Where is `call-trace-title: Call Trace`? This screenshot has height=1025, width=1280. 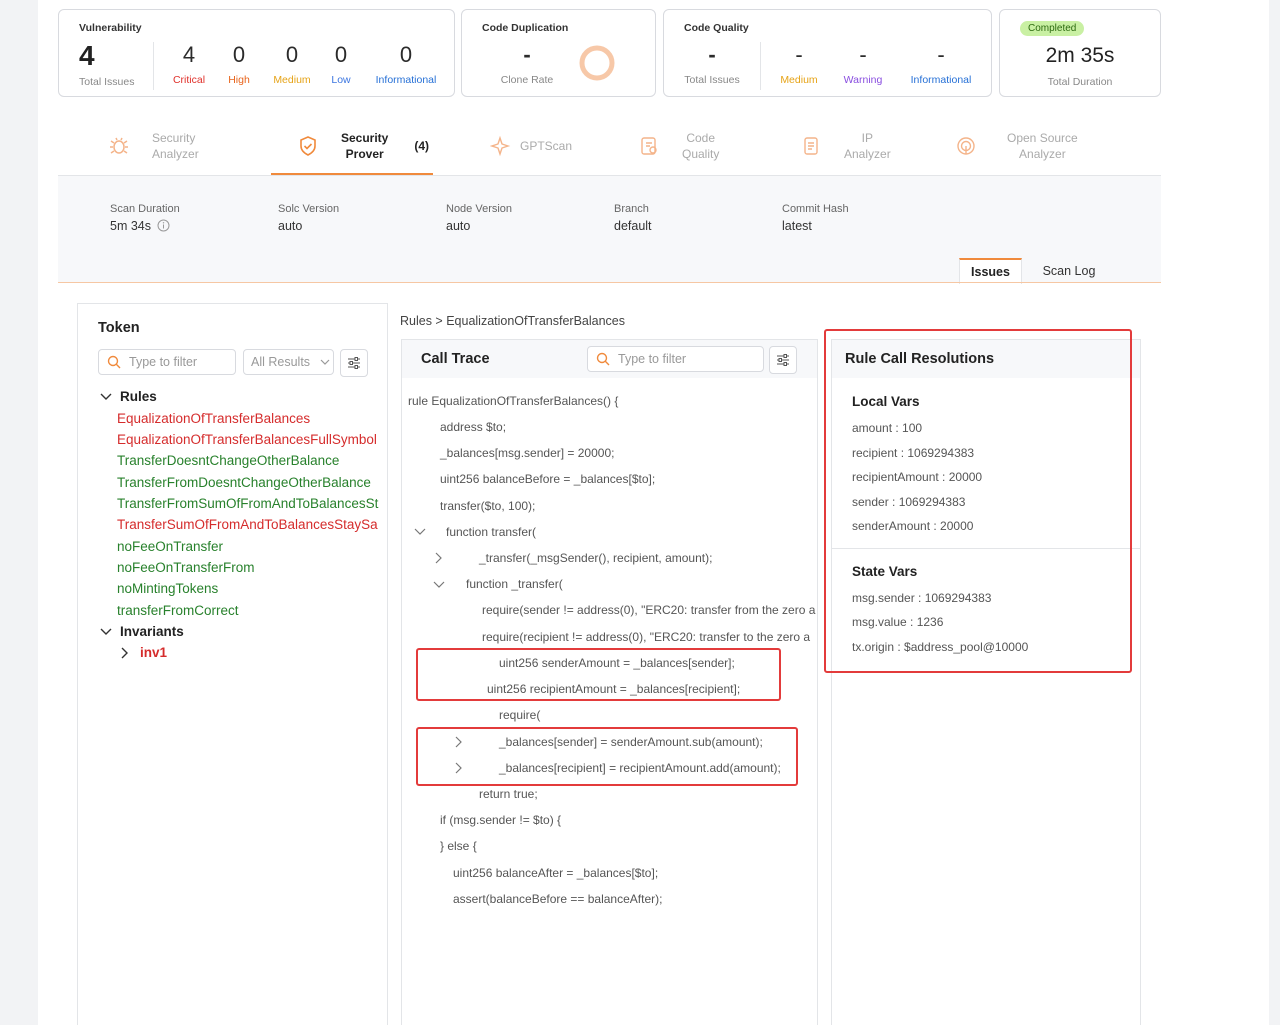 call-trace-title: Call Trace is located at coordinates (455, 359).